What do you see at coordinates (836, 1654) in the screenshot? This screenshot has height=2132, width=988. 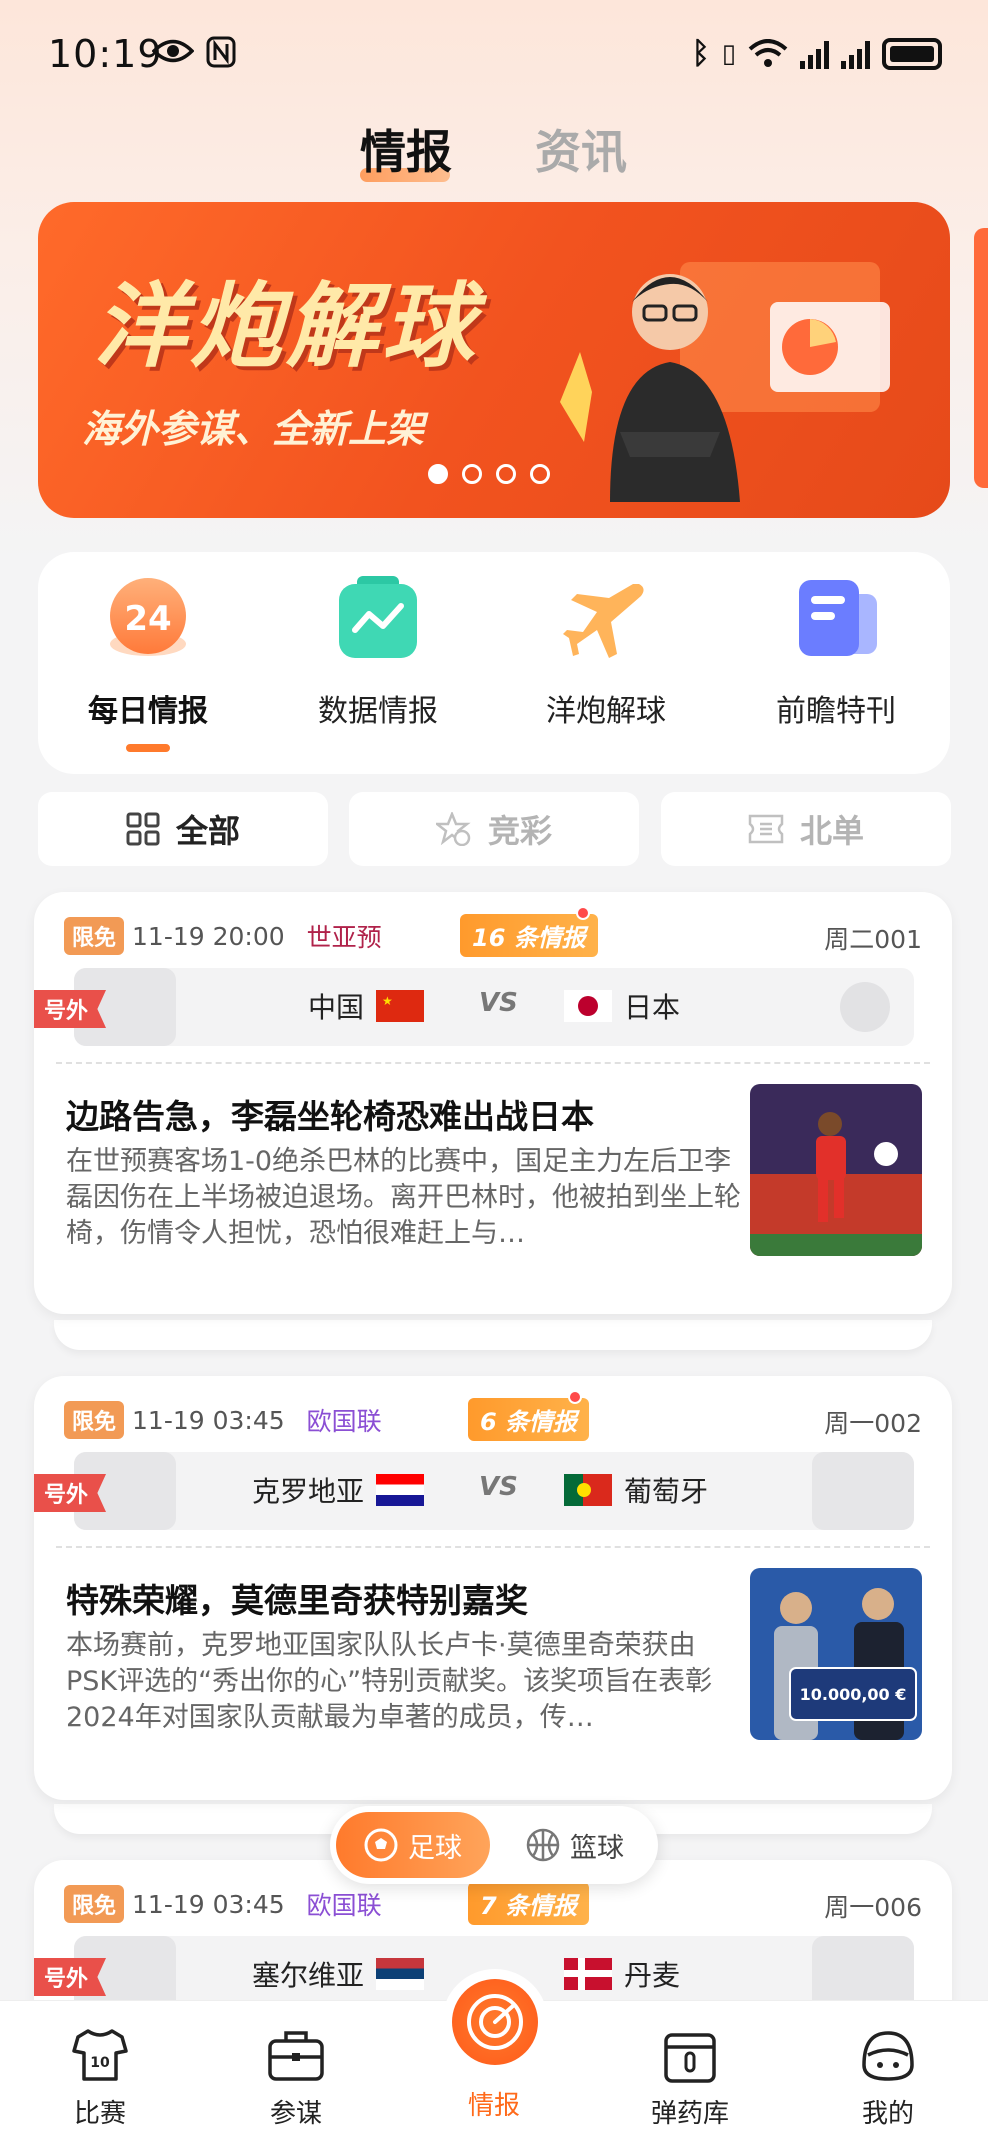 I see `news-thumbnail: 10.000,00 €` at bounding box center [836, 1654].